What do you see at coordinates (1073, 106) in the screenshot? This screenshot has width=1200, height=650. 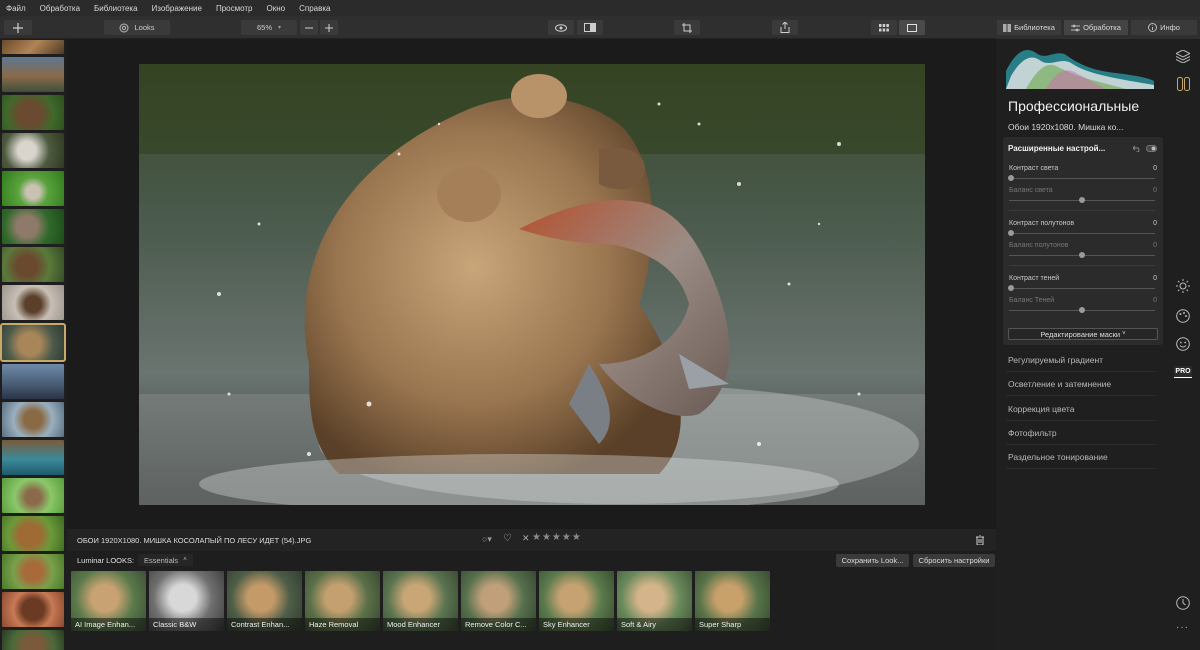 I see `workspace-title: Профессиональные` at bounding box center [1073, 106].